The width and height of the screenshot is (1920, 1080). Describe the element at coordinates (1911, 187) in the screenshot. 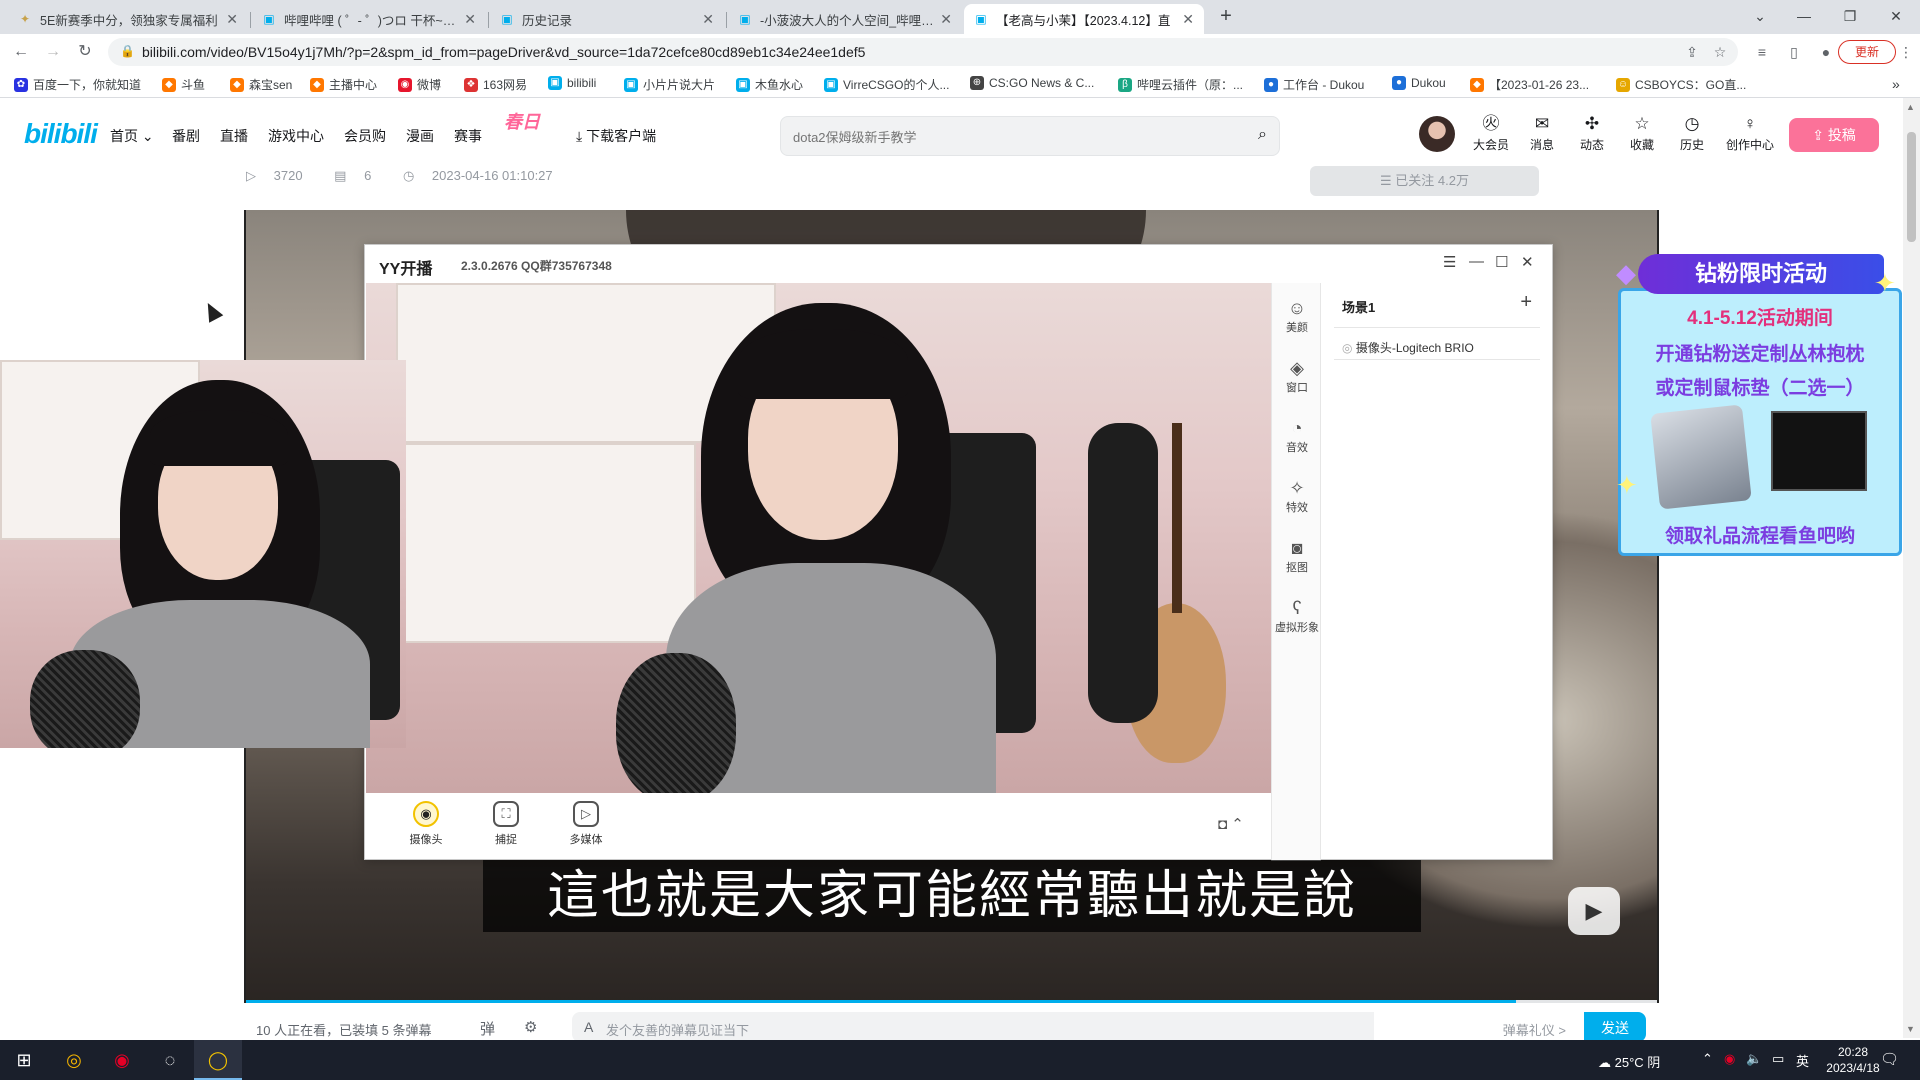

I see `scrollbar-thumb` at that location.